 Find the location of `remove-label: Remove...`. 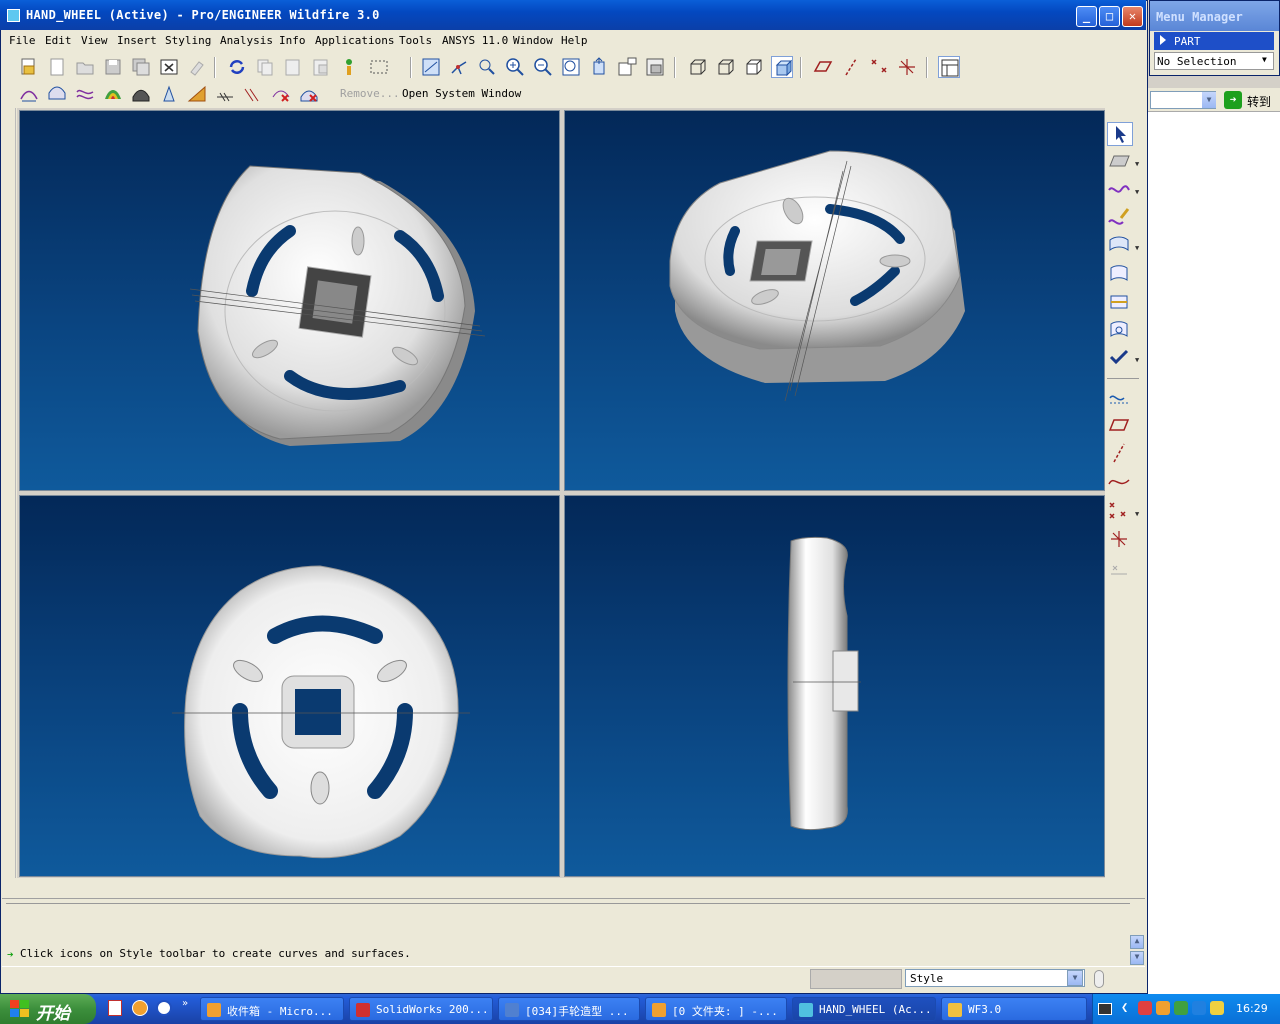

remove-label: Remove... is located at coordinates (370, 93).